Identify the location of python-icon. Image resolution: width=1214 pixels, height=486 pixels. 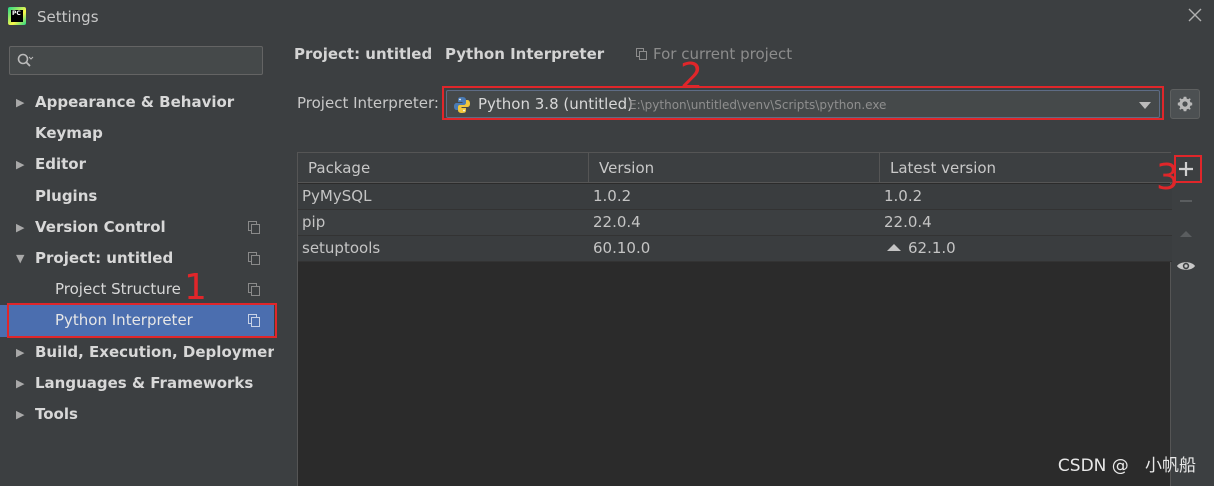
(462, 105).